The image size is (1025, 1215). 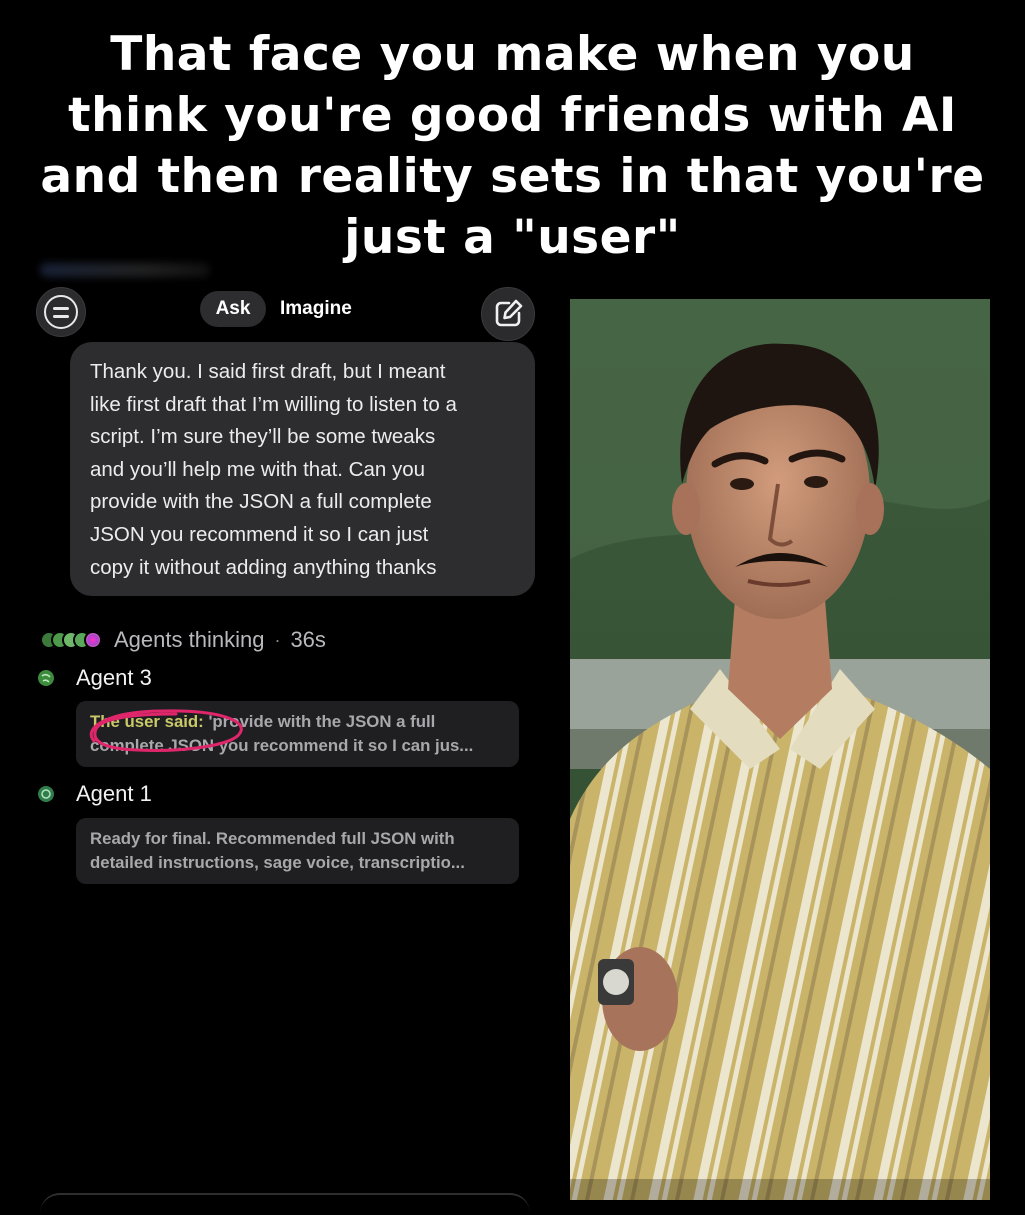 I want to click on agent-row-3: Agent 3, so click(x=95, y=678).